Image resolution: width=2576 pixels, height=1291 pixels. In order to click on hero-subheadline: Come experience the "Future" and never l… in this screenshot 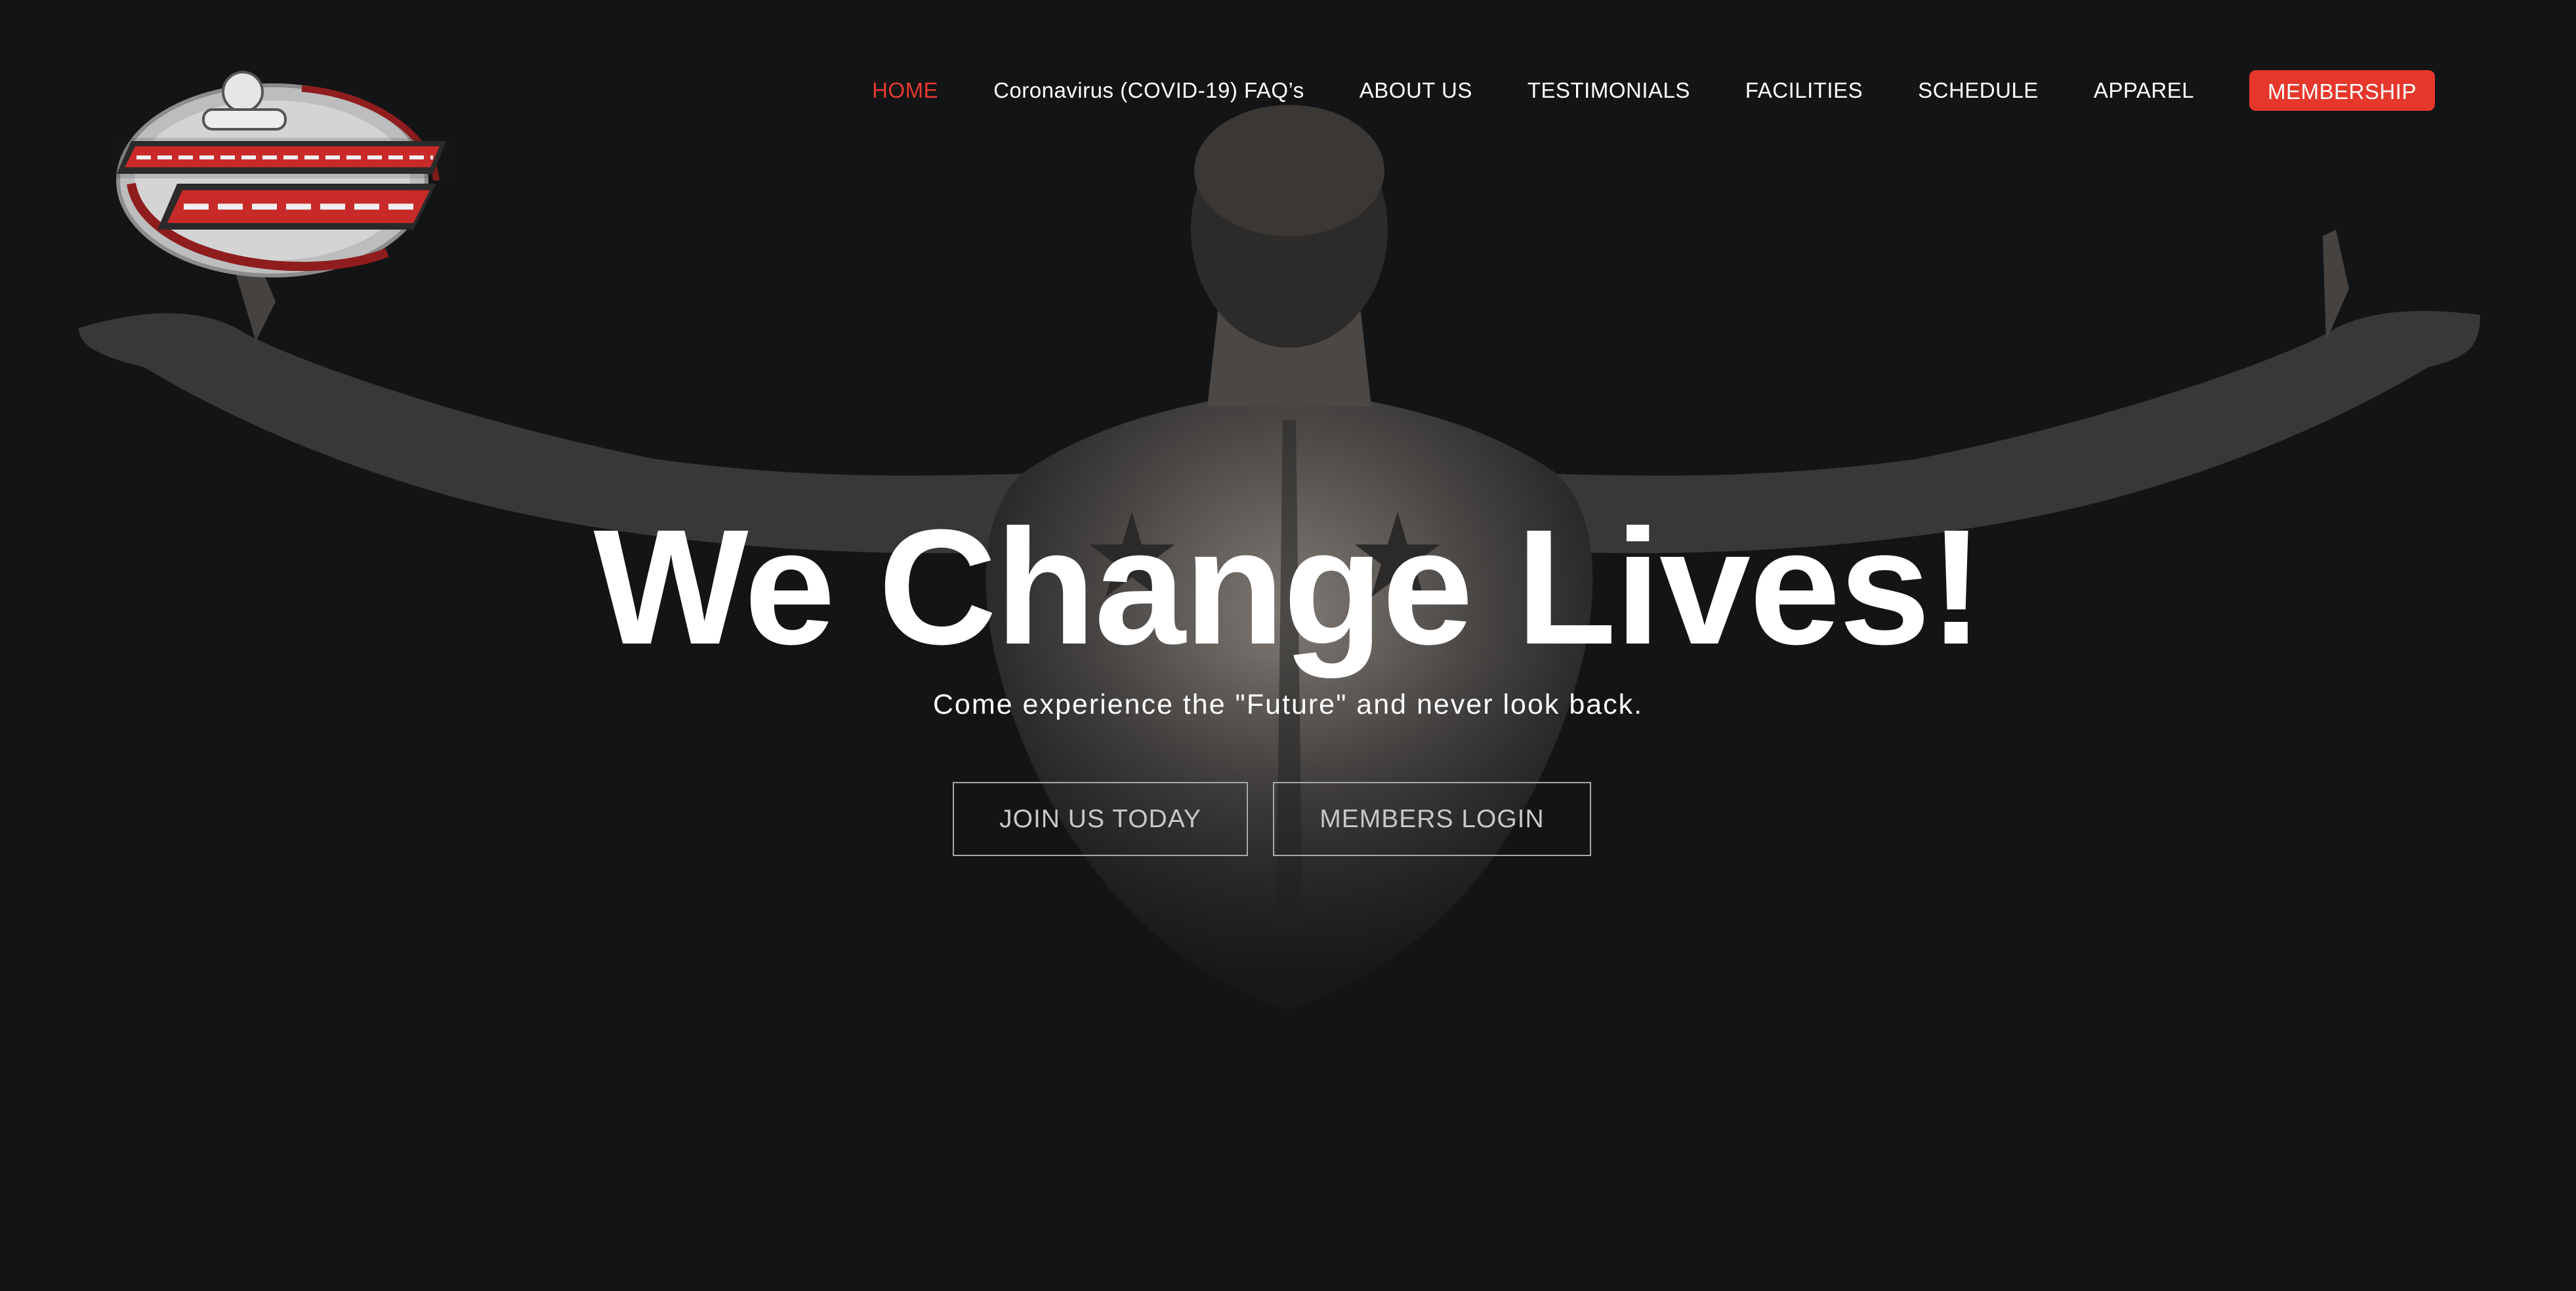, I will do `click(1288, 705)`.